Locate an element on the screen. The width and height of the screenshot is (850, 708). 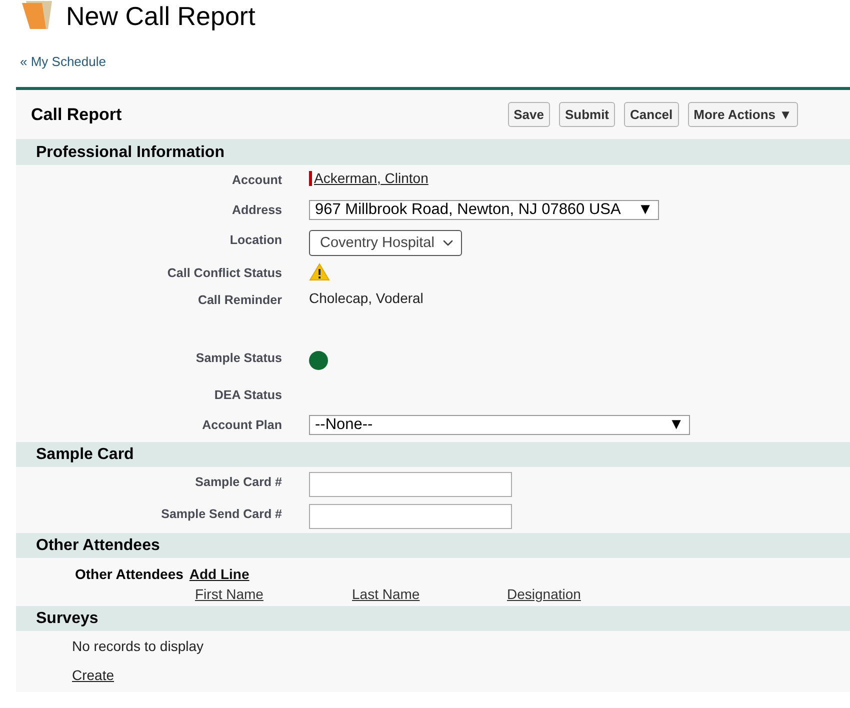
column-header: First Name is located at coordinates (229, 594).